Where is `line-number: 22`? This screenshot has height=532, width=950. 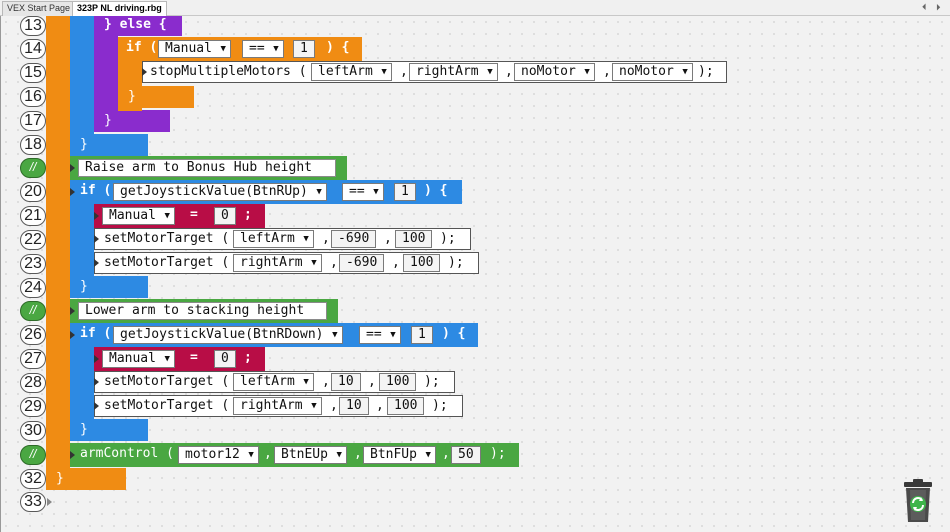
line-number: 22 is located at coordinates (33, 240).